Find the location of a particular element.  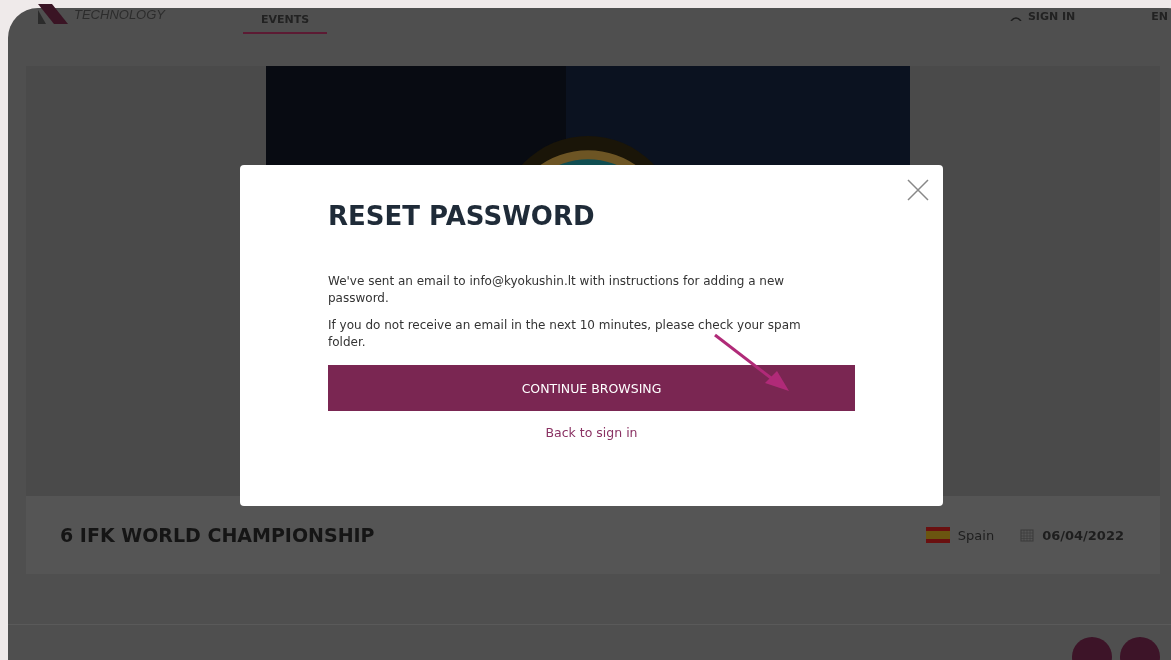

close-button is located at coordinates (918, 190).